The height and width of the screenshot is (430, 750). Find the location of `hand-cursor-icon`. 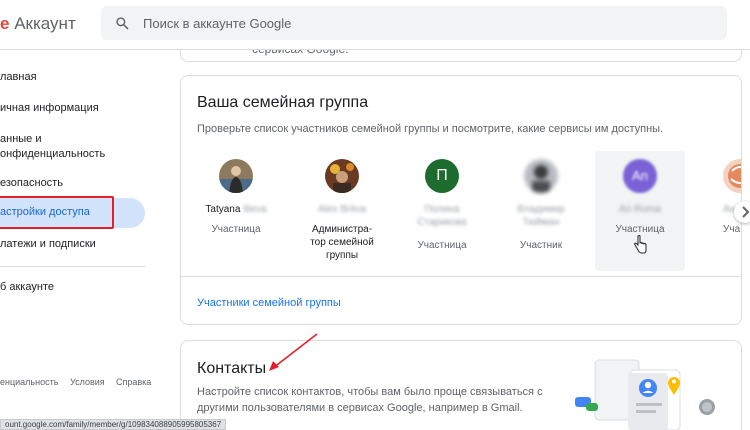

hand-cursor-icon is located at coordinates (640, 244).